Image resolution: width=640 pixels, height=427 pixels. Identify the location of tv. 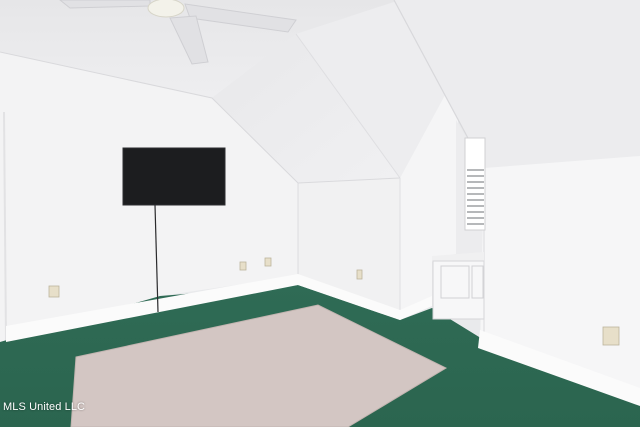
(174, 176).